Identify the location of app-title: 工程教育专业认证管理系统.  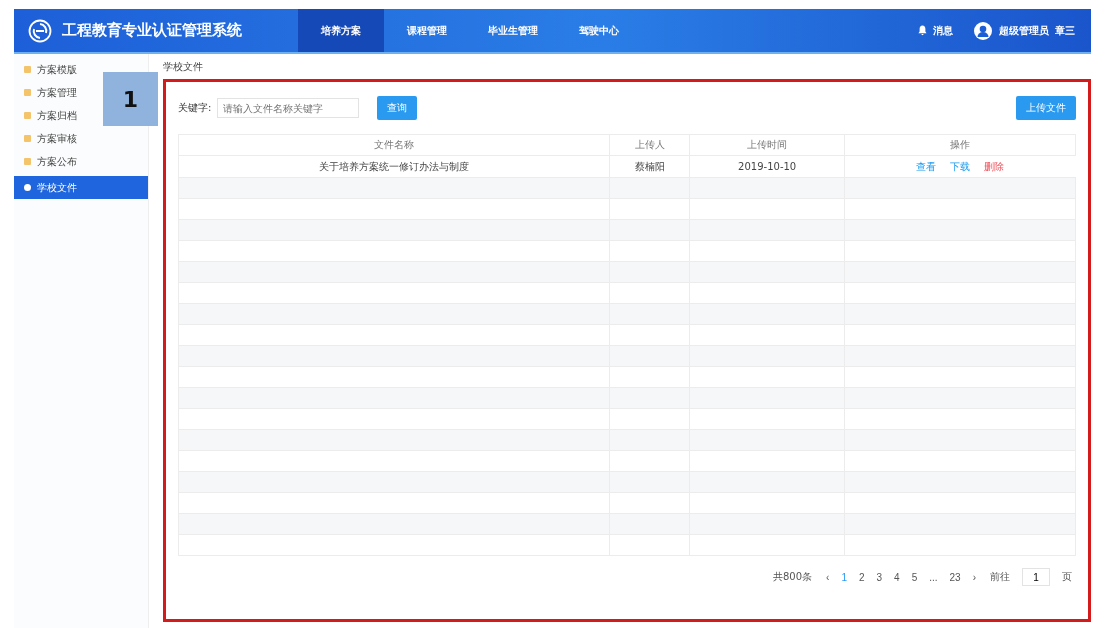
(152, 30).